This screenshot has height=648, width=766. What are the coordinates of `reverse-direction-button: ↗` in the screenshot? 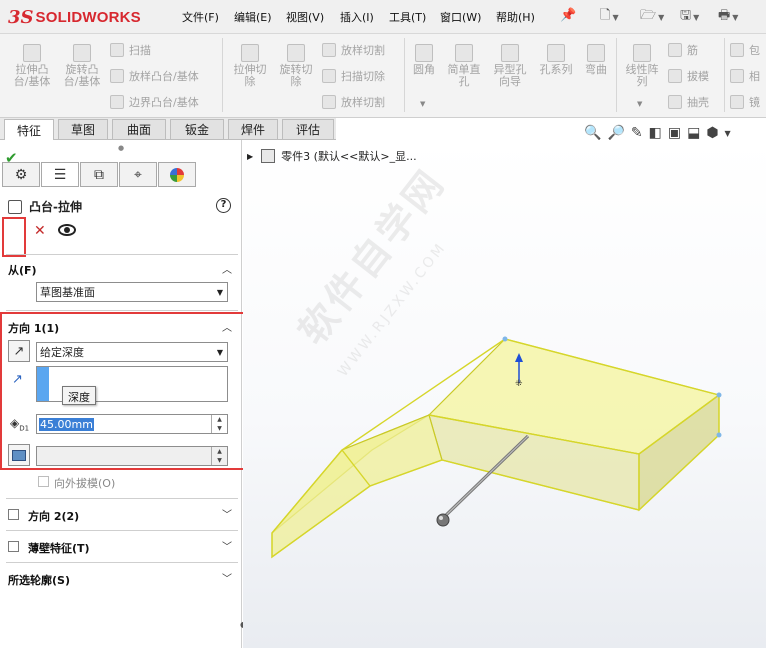 It's located at (19, 351).